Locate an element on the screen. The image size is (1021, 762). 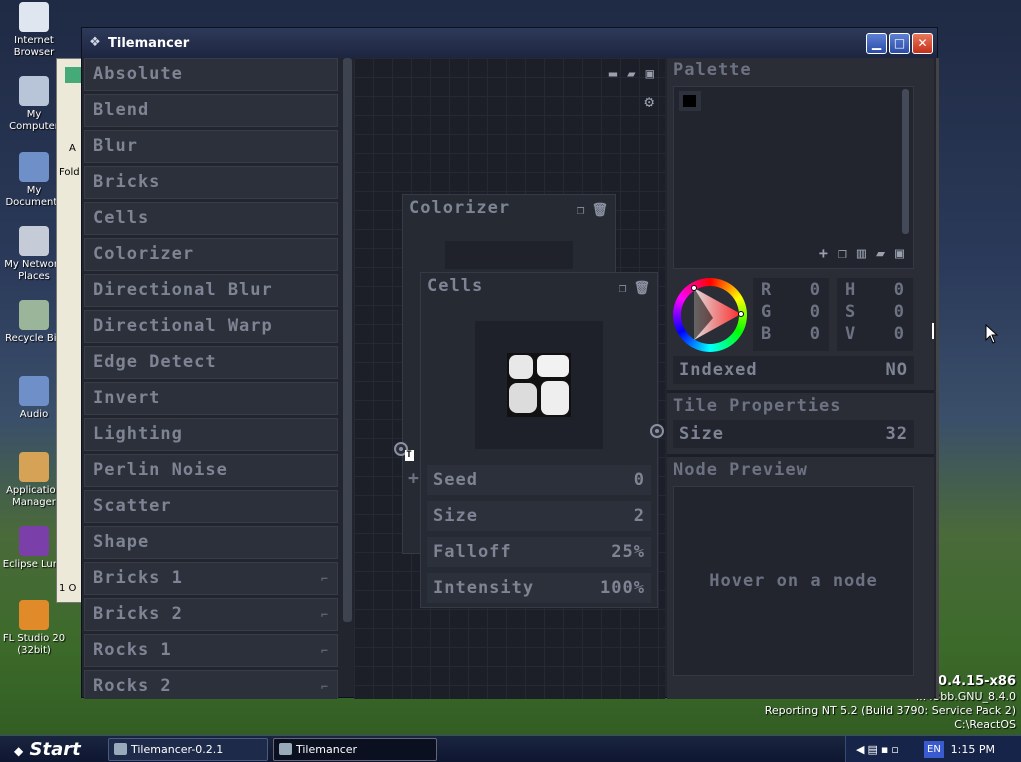
eclipse-luna-image-icon is located at coordinates (34, 541).